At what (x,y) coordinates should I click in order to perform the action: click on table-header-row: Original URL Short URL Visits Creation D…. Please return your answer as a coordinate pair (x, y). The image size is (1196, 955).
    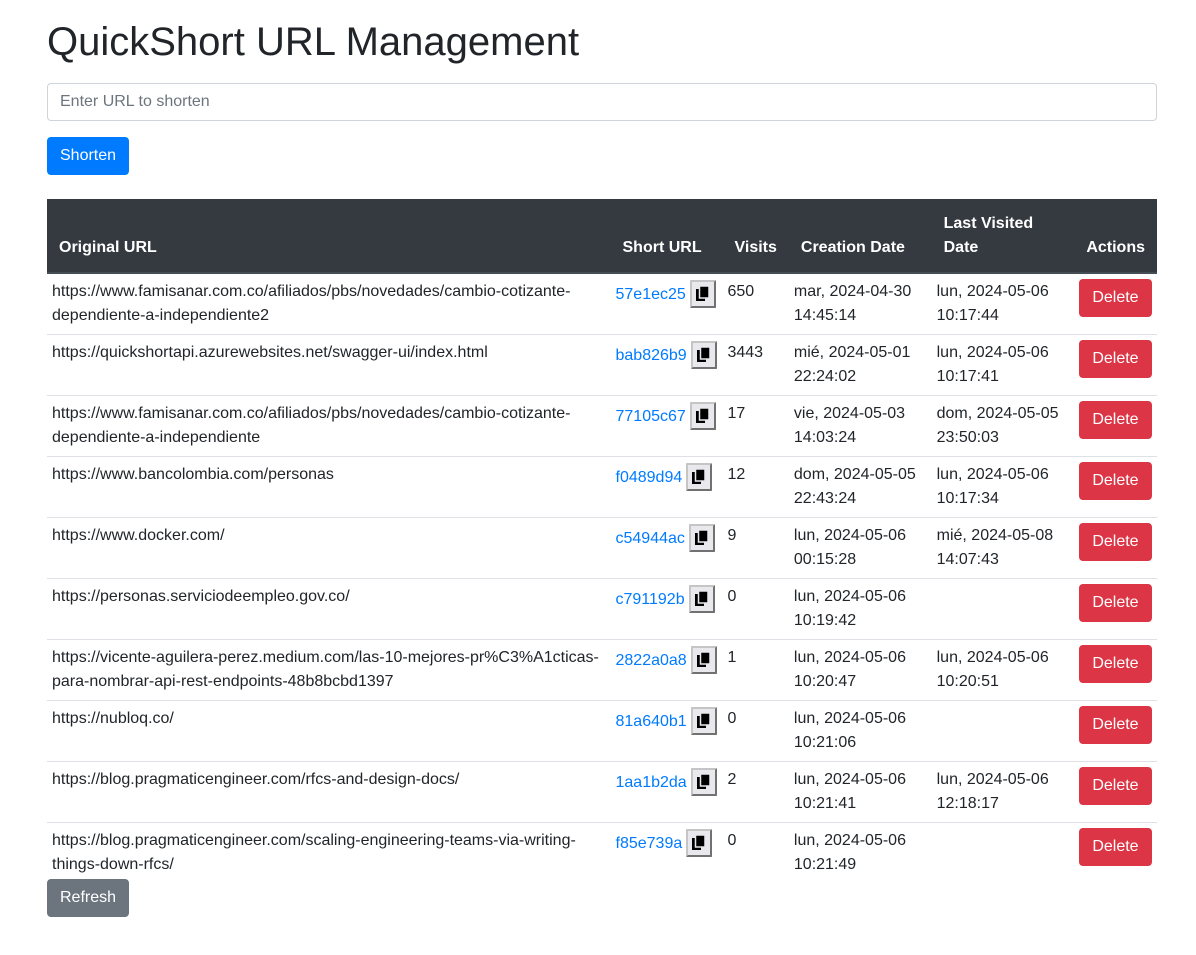
    Looking at the image, I should click on (602, 236).